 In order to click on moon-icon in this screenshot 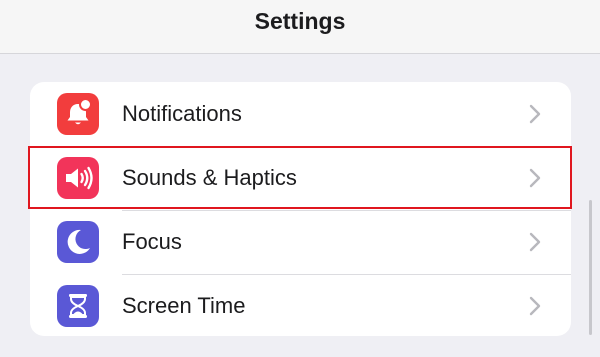, I will do `click(78, 242)`.